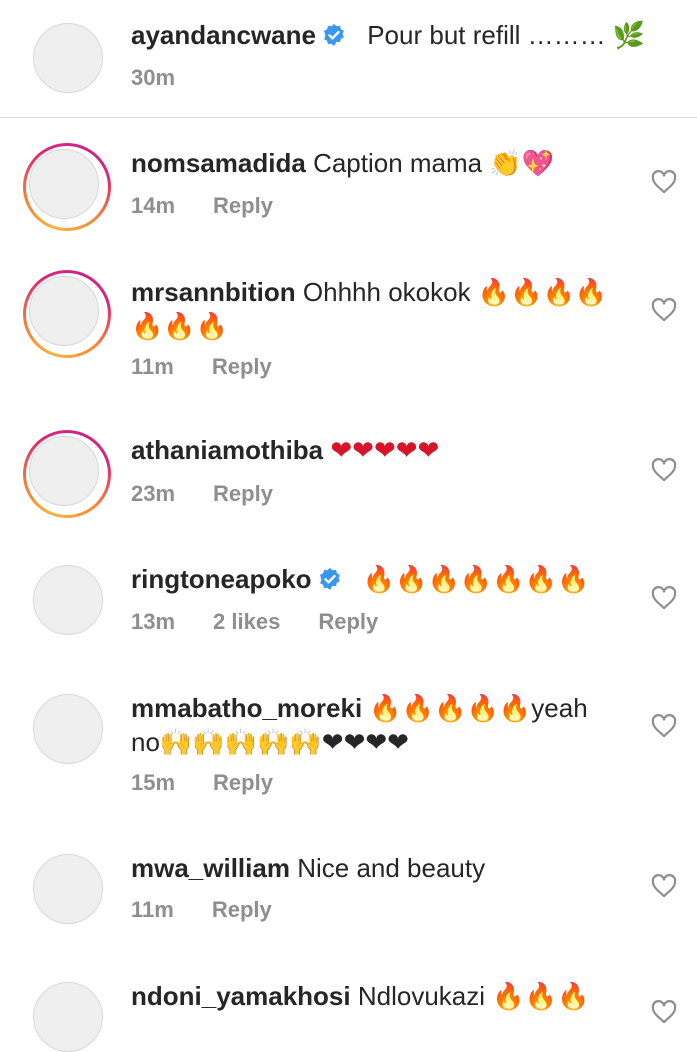 The image size is (697, 1052). I want to click on comment-text: ❤❤❤❤❤, so click(385, 450).